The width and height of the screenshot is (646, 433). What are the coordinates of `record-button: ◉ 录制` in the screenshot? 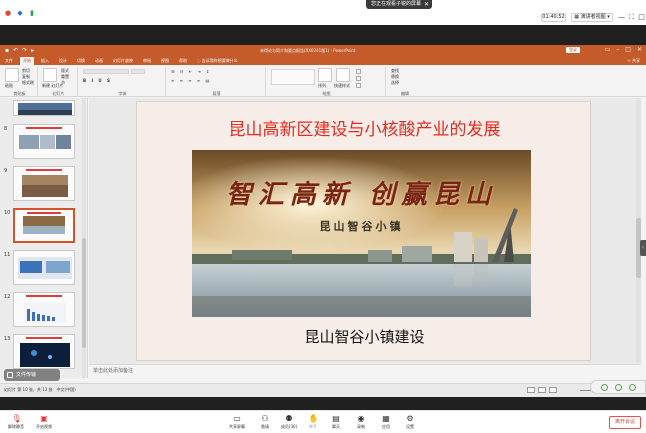 It's located at (361, 423).